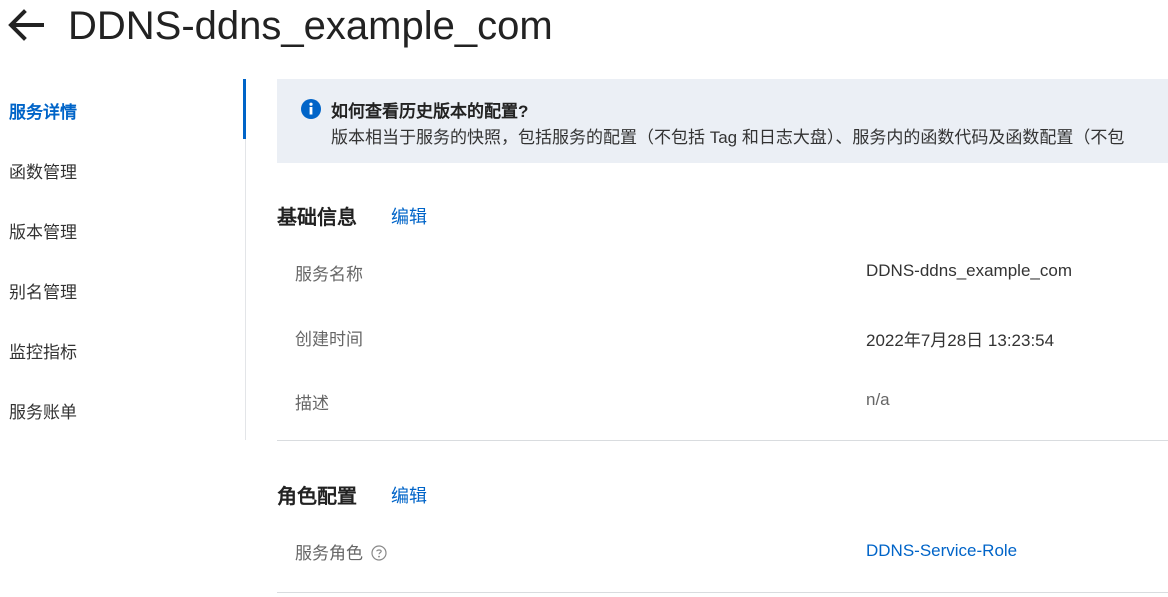  What do you see at coordinates (722, 440) in the screenshot?
I see `section-divider` at bounding box center [722, 440].